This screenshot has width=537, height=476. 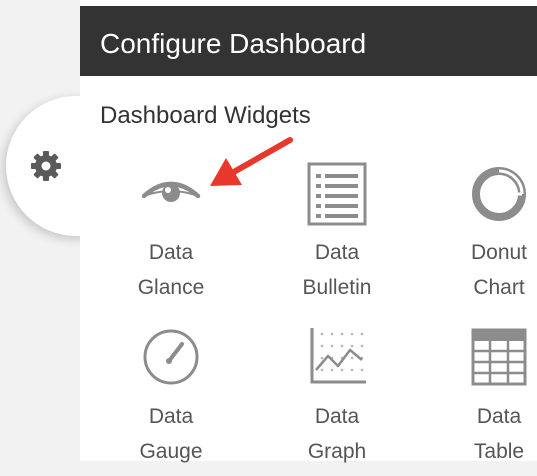 What do you see at coordinates (499, 194) in the screenshot?
I see `donut-chart-icon` at bounding box center [499, 194].